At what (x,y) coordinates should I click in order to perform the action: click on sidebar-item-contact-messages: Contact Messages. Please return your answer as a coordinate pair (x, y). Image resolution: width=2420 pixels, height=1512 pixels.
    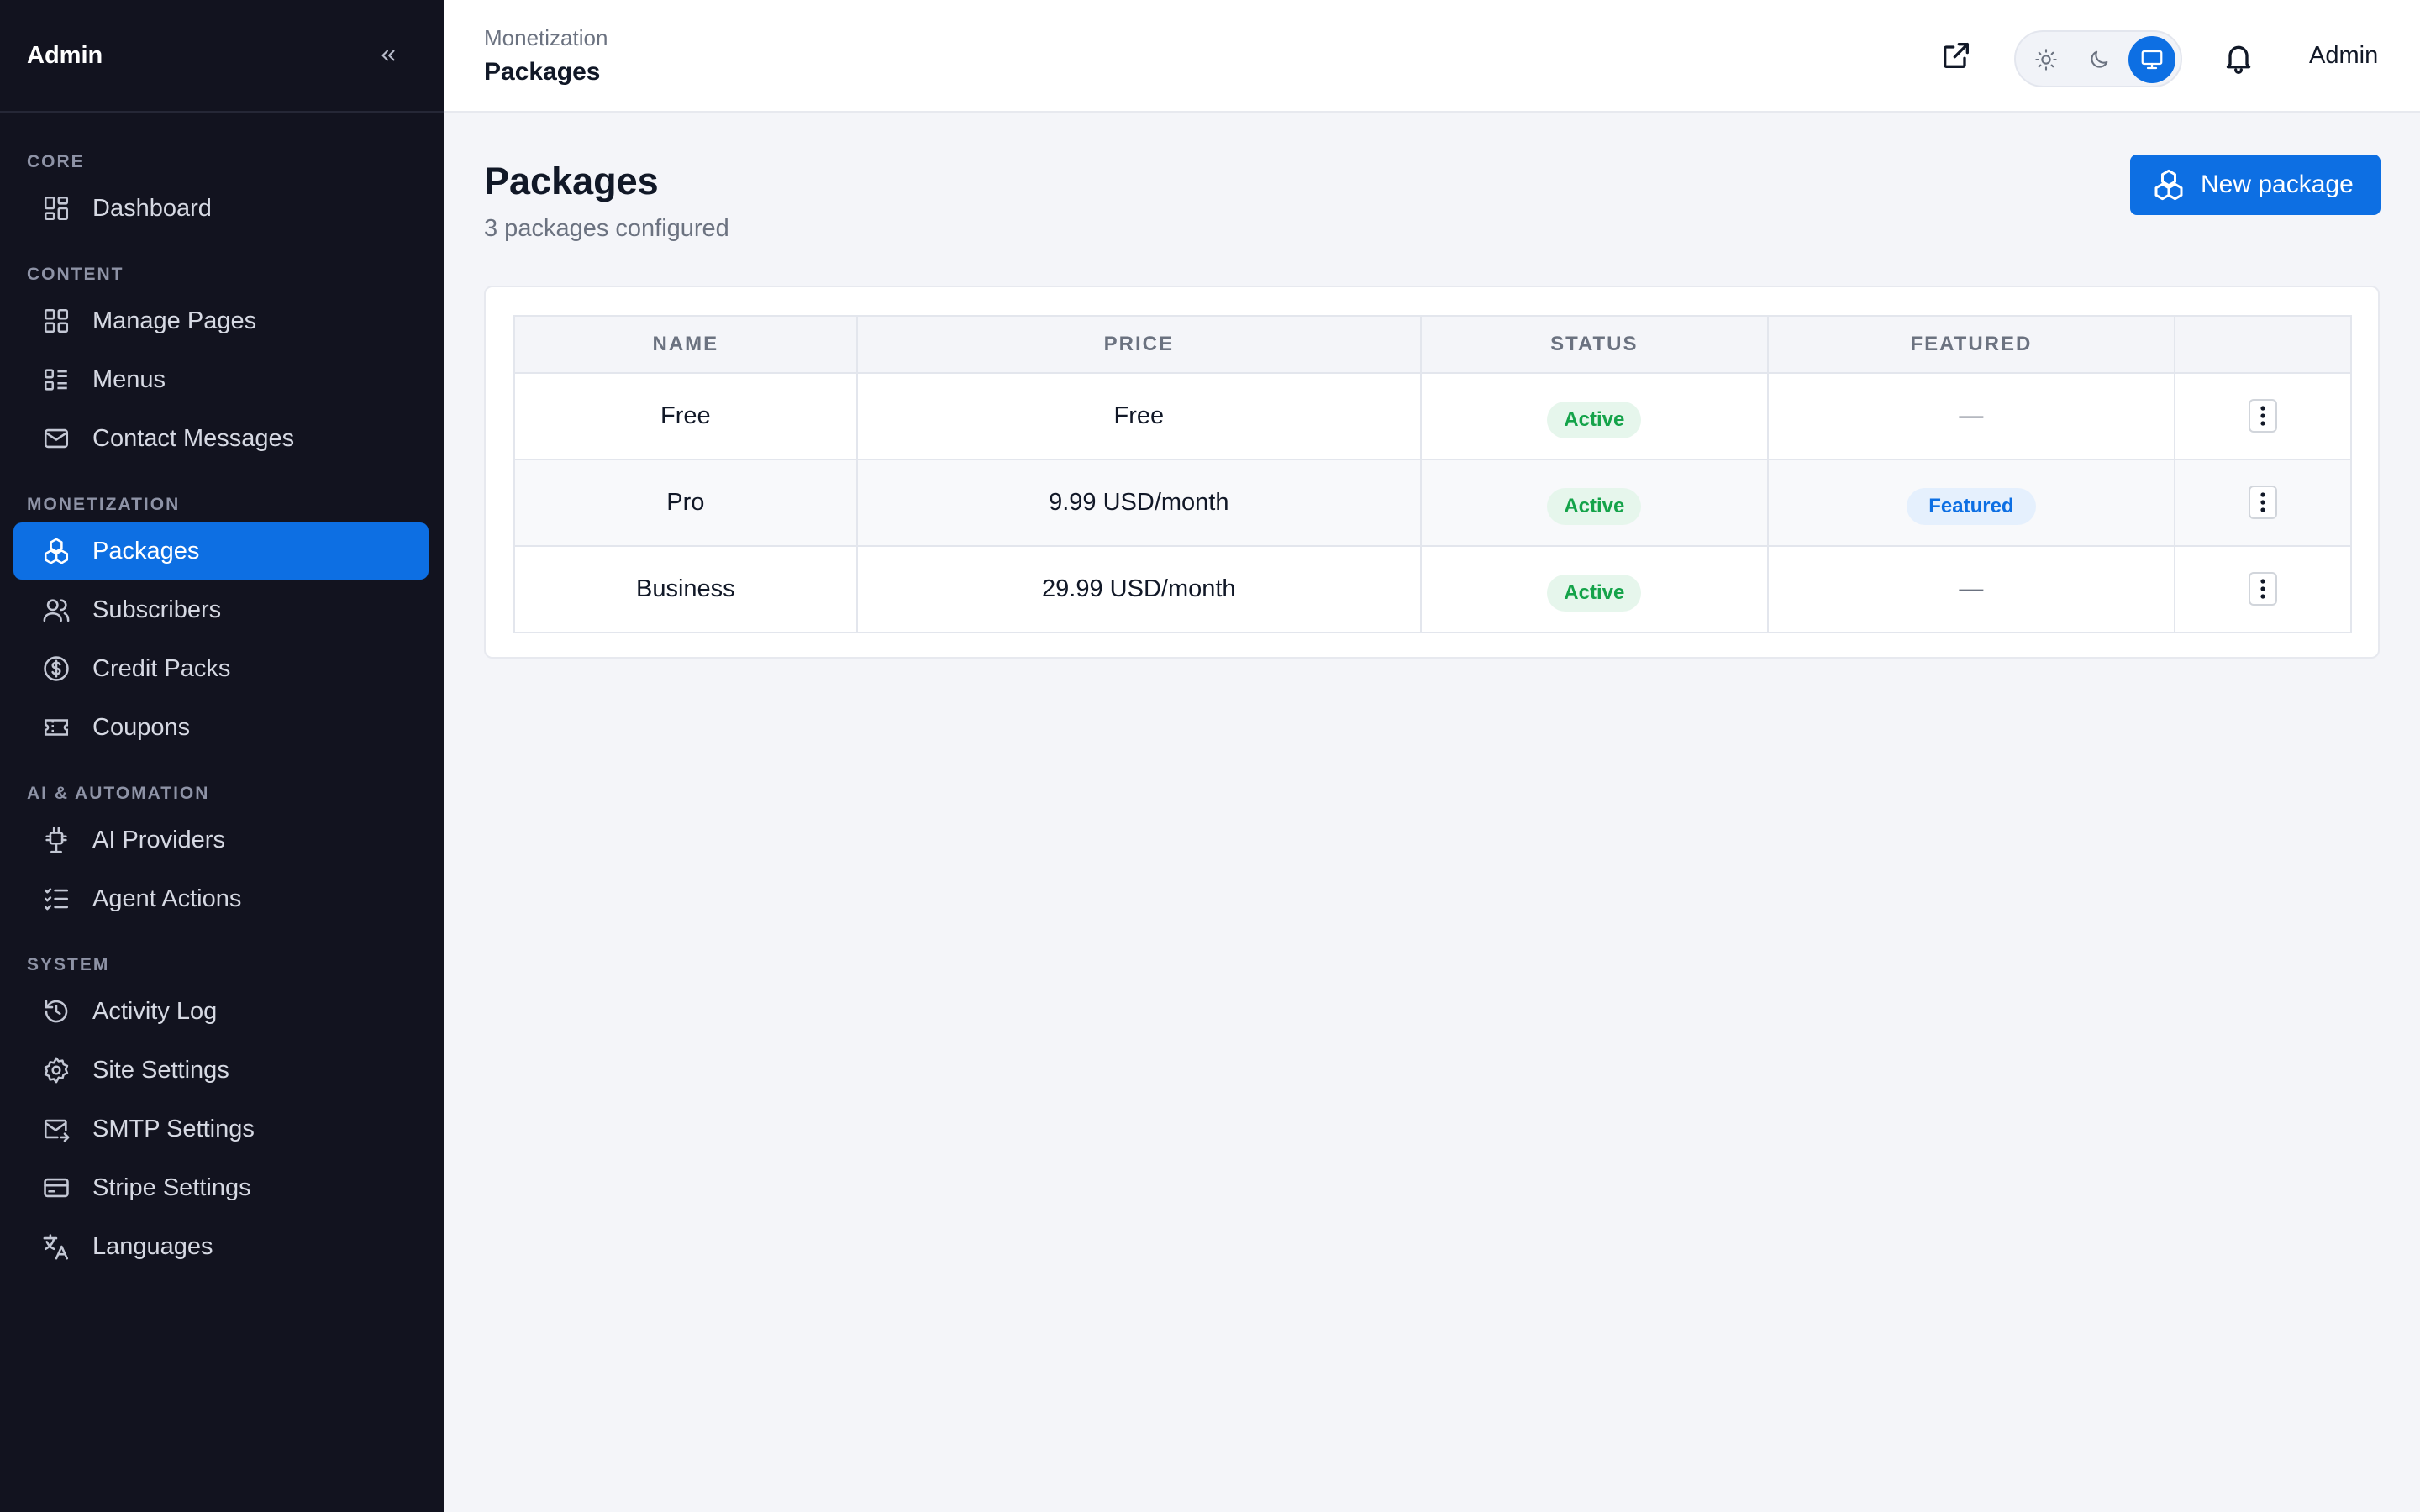
    Looking at the image, I should click on (221, 438).